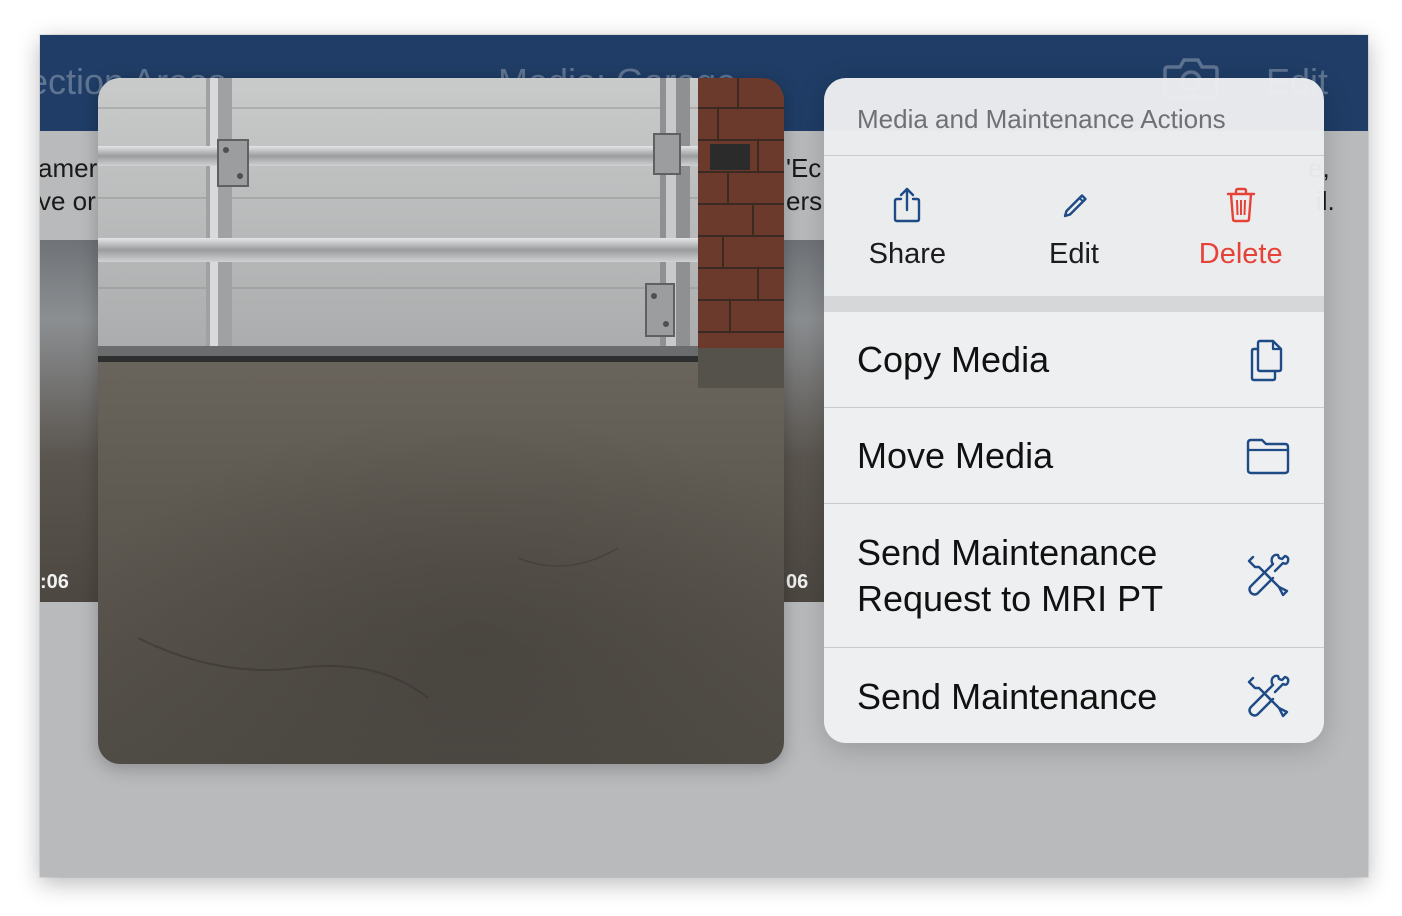  Describe the element at coordinates (1074, 254) in the screenshot. I see `edit-label: Edit` at that location.